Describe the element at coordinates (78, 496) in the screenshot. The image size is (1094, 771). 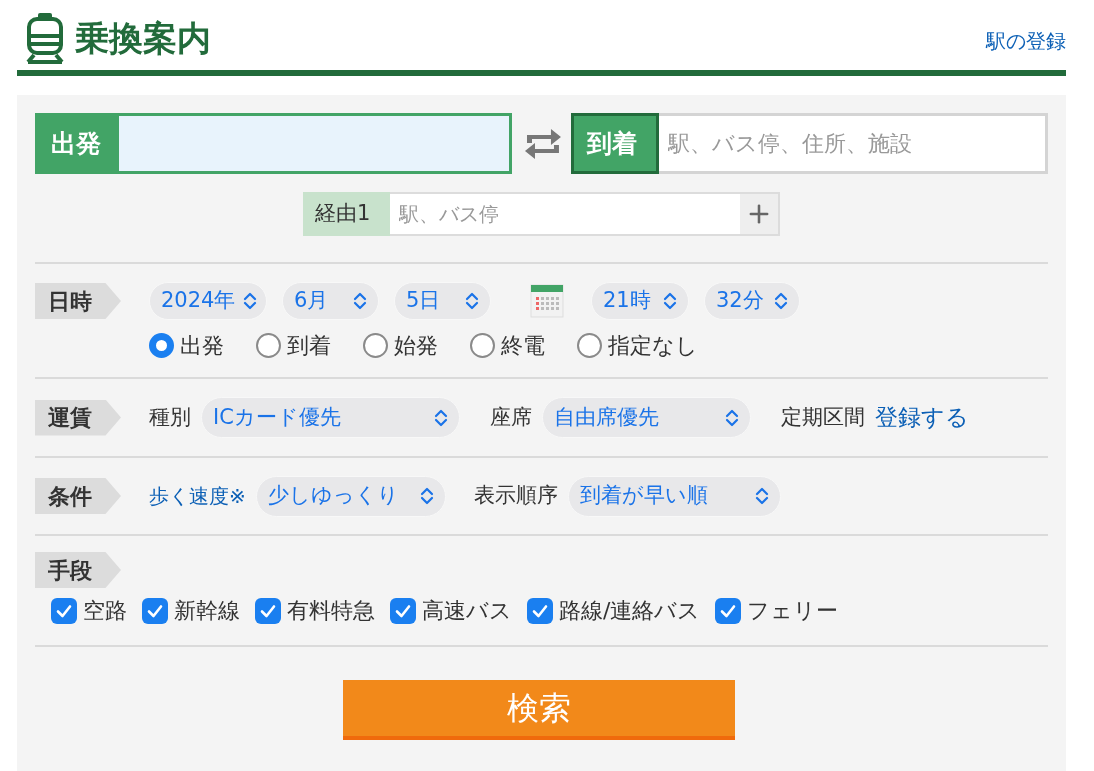
I see `section-label: 条件` at that location.